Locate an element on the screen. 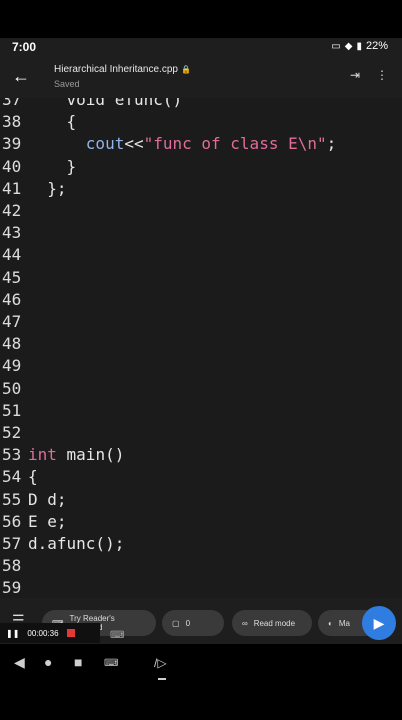 This screenshot has width=402, height=720. code-token: cout is located at coordinates (105, 144).